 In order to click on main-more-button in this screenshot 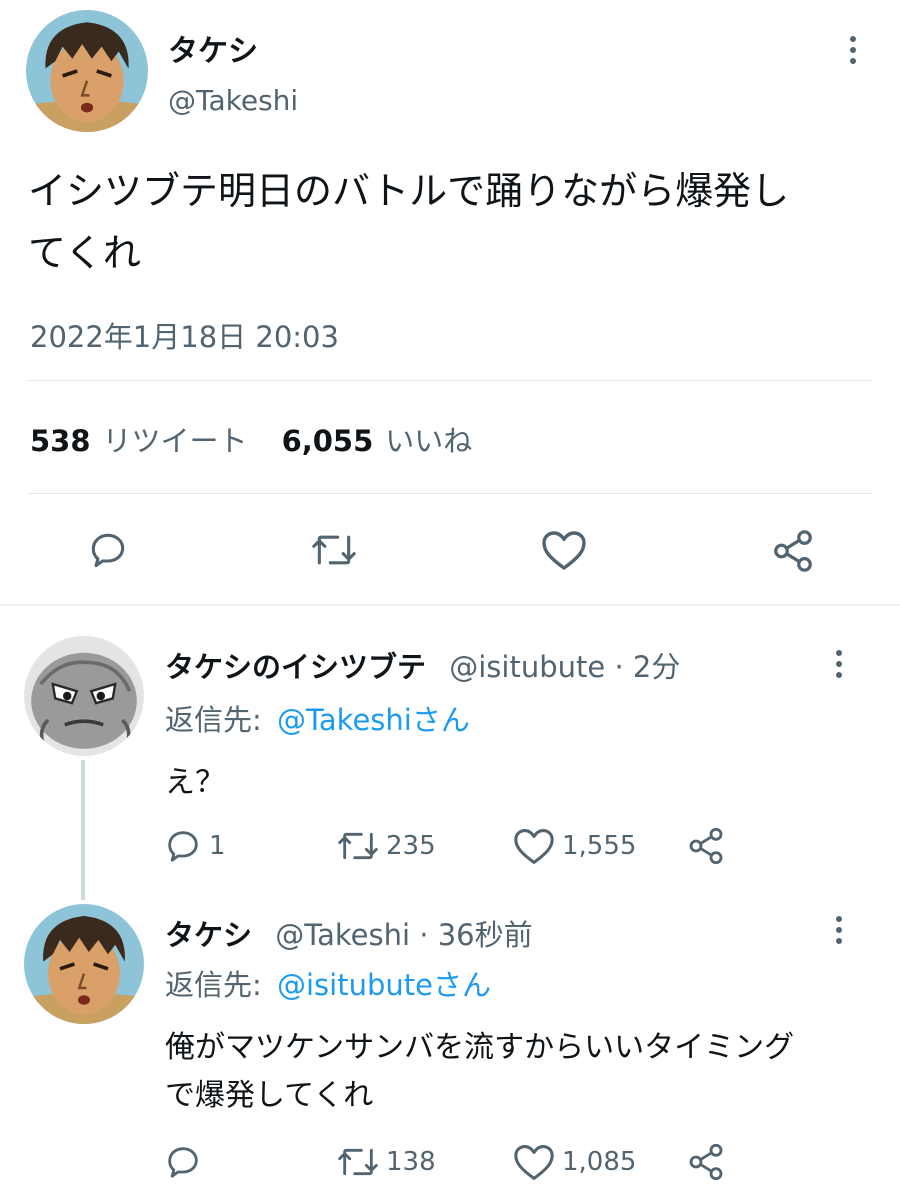, I will do `click(853, 50)`.